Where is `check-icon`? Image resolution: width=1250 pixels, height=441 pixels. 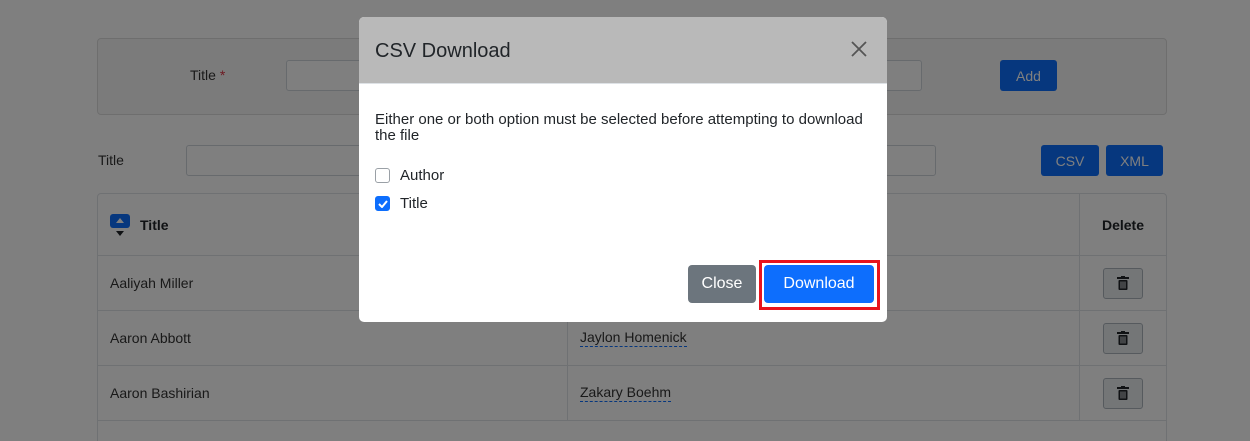
check-icon is located at coordinates (382, 203).